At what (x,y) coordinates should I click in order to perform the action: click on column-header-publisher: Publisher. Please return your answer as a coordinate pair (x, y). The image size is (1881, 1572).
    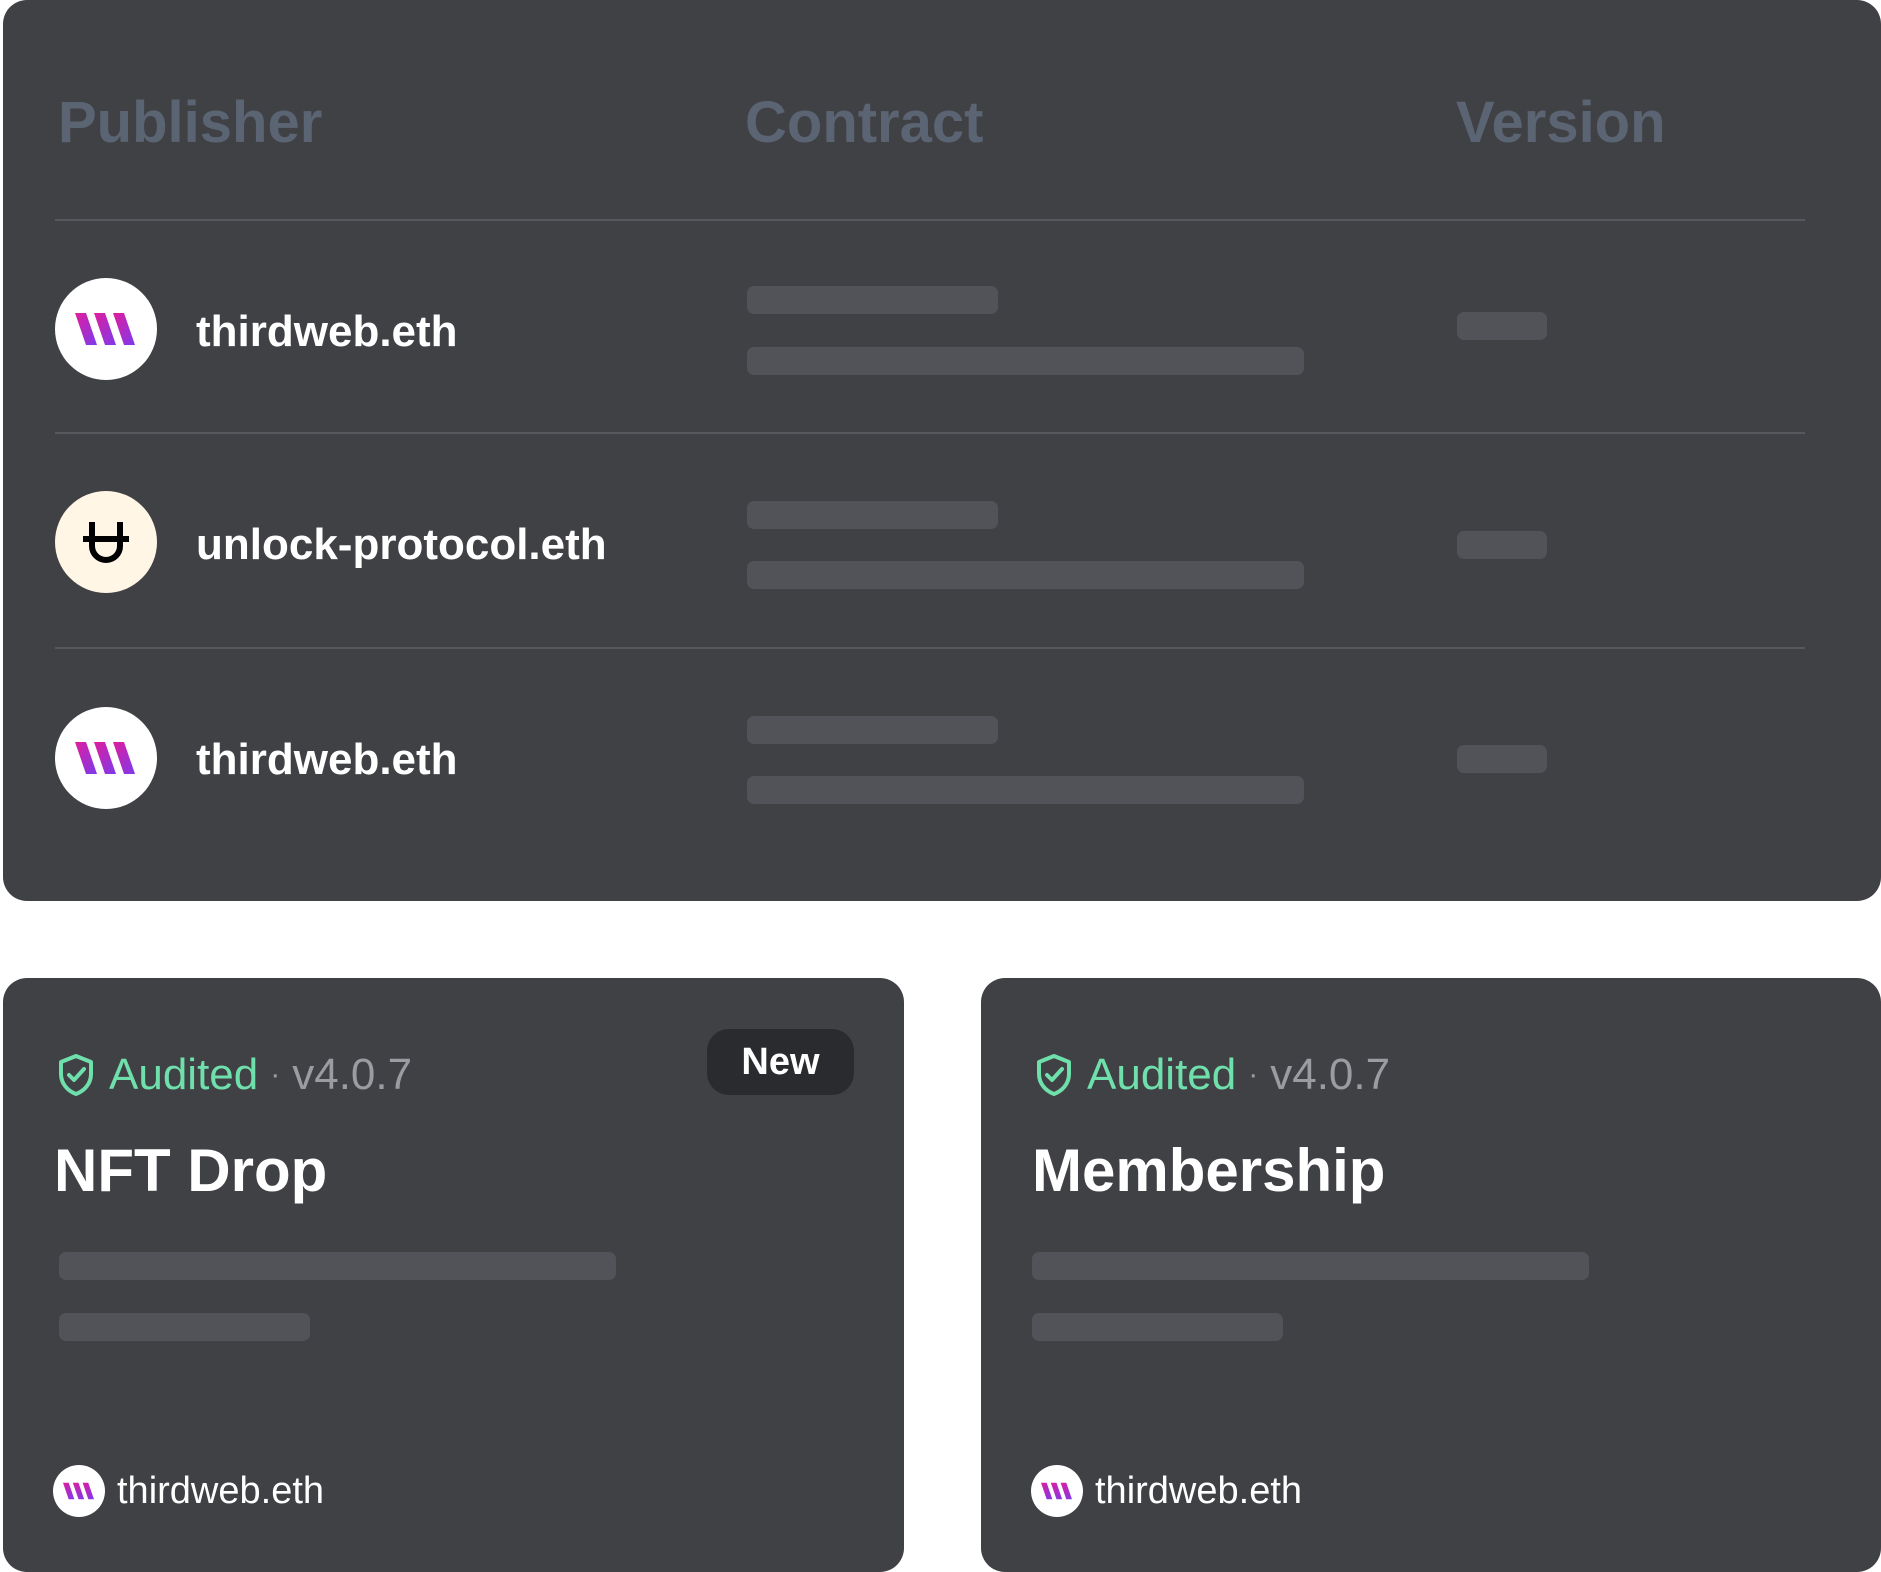
    Looking at the image, I should click on (190, 122).